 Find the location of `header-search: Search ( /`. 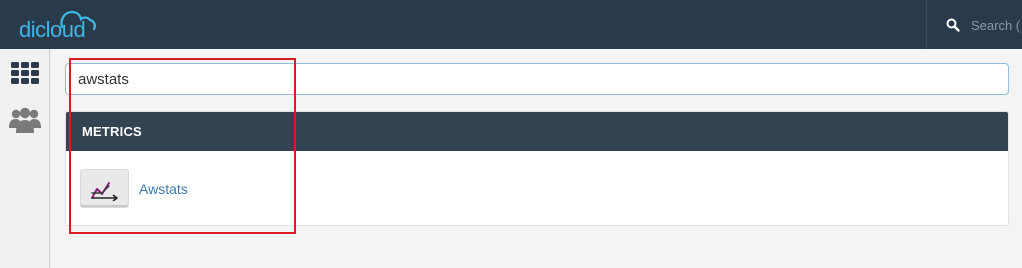

header-search: Search ( / is located at coordinates (984, 25).